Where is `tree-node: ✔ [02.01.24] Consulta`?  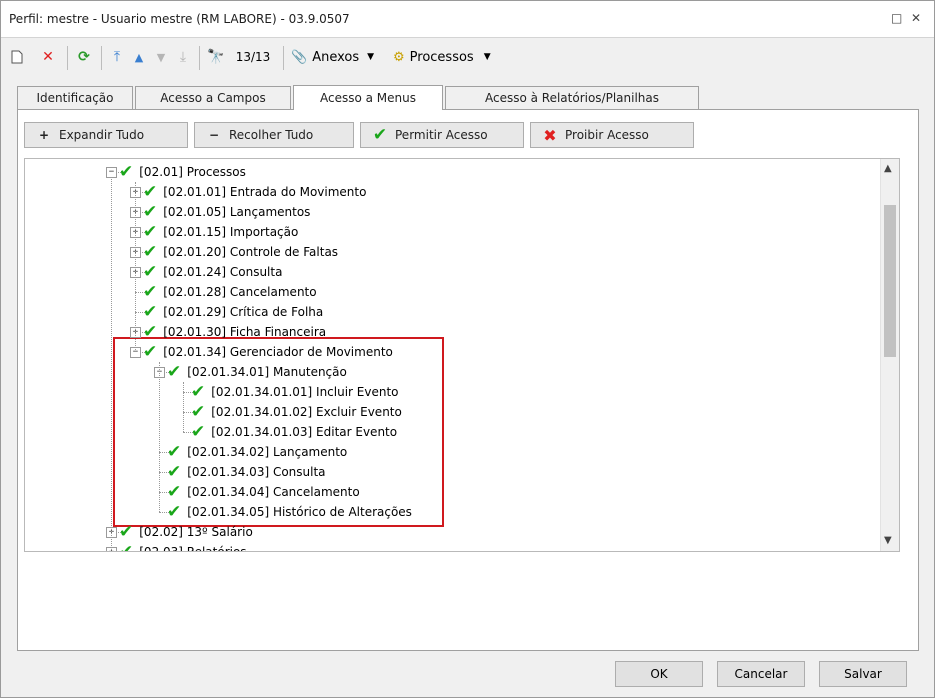
tree-node: ✔ [02.01.24] Consulta is located at coordinates (212, 272).